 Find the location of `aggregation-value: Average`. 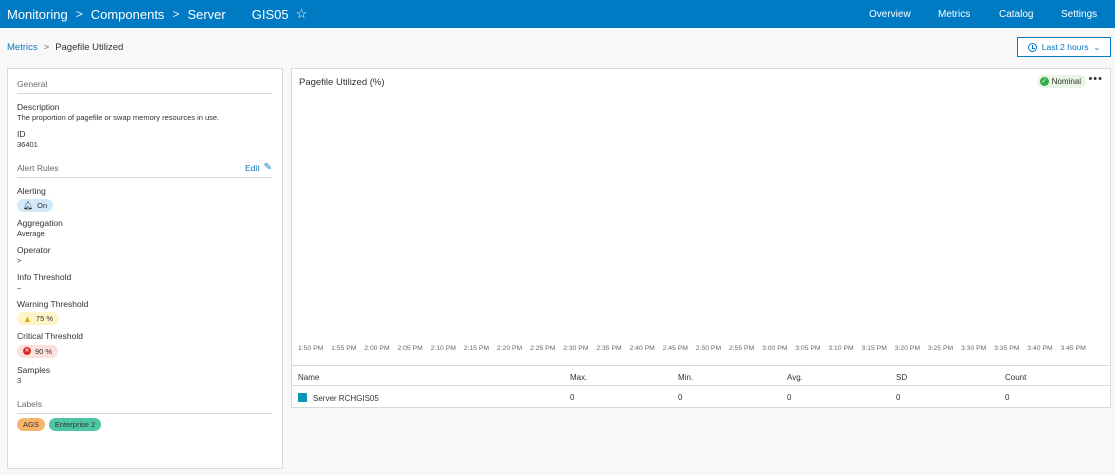

aggregation-value: Average is located at coordinates (31, 233).